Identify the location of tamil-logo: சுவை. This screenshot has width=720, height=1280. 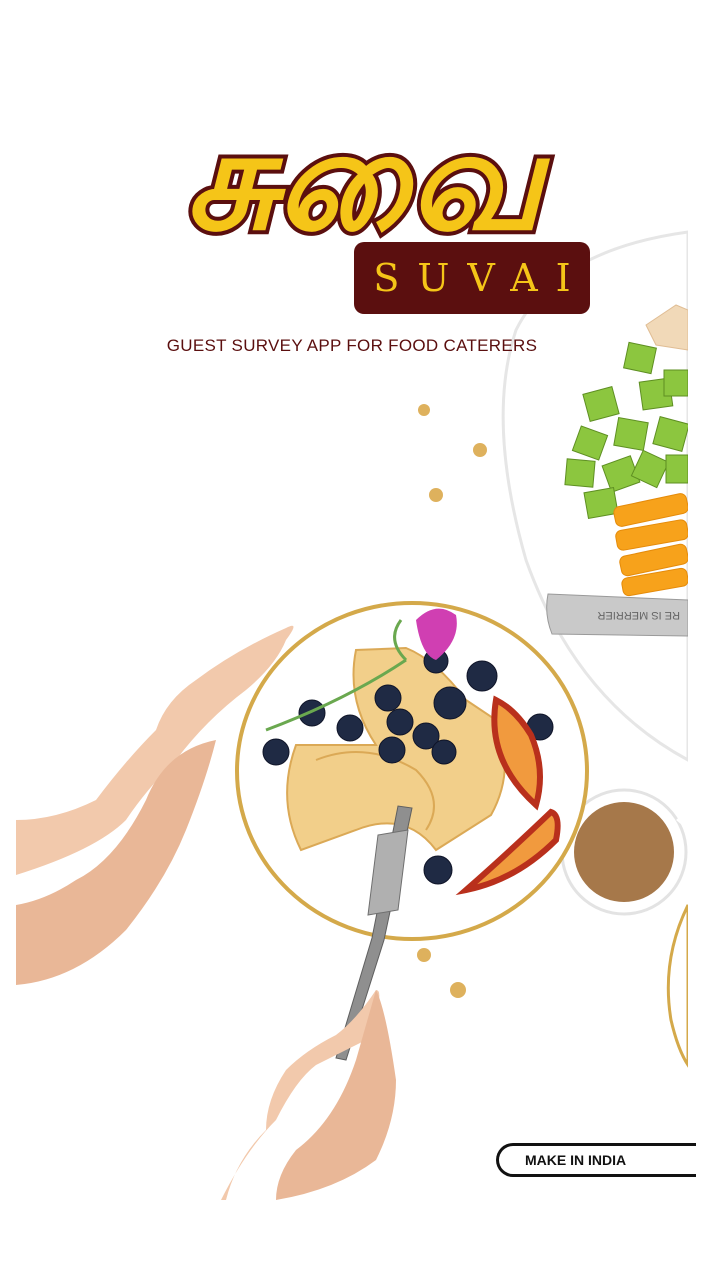
(368, 181).